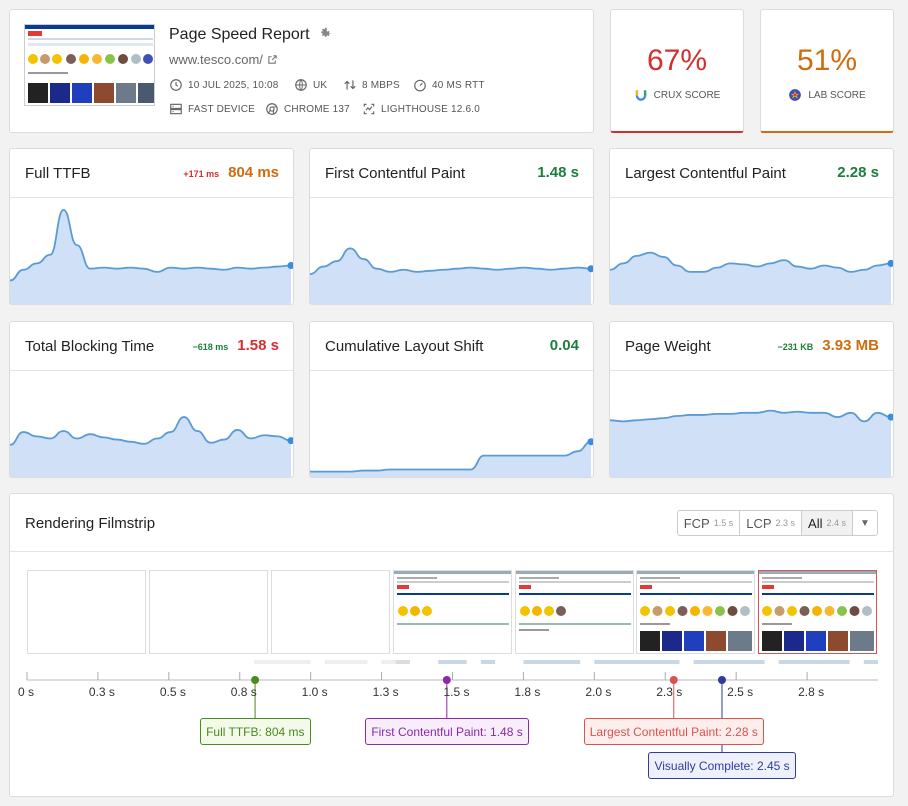 Image resolution: width=908 pixels, height=806 pixels. I want to click on metric-card-tbt: Total Blocking Time −618 ms 1.58 s, so click(151, 399).